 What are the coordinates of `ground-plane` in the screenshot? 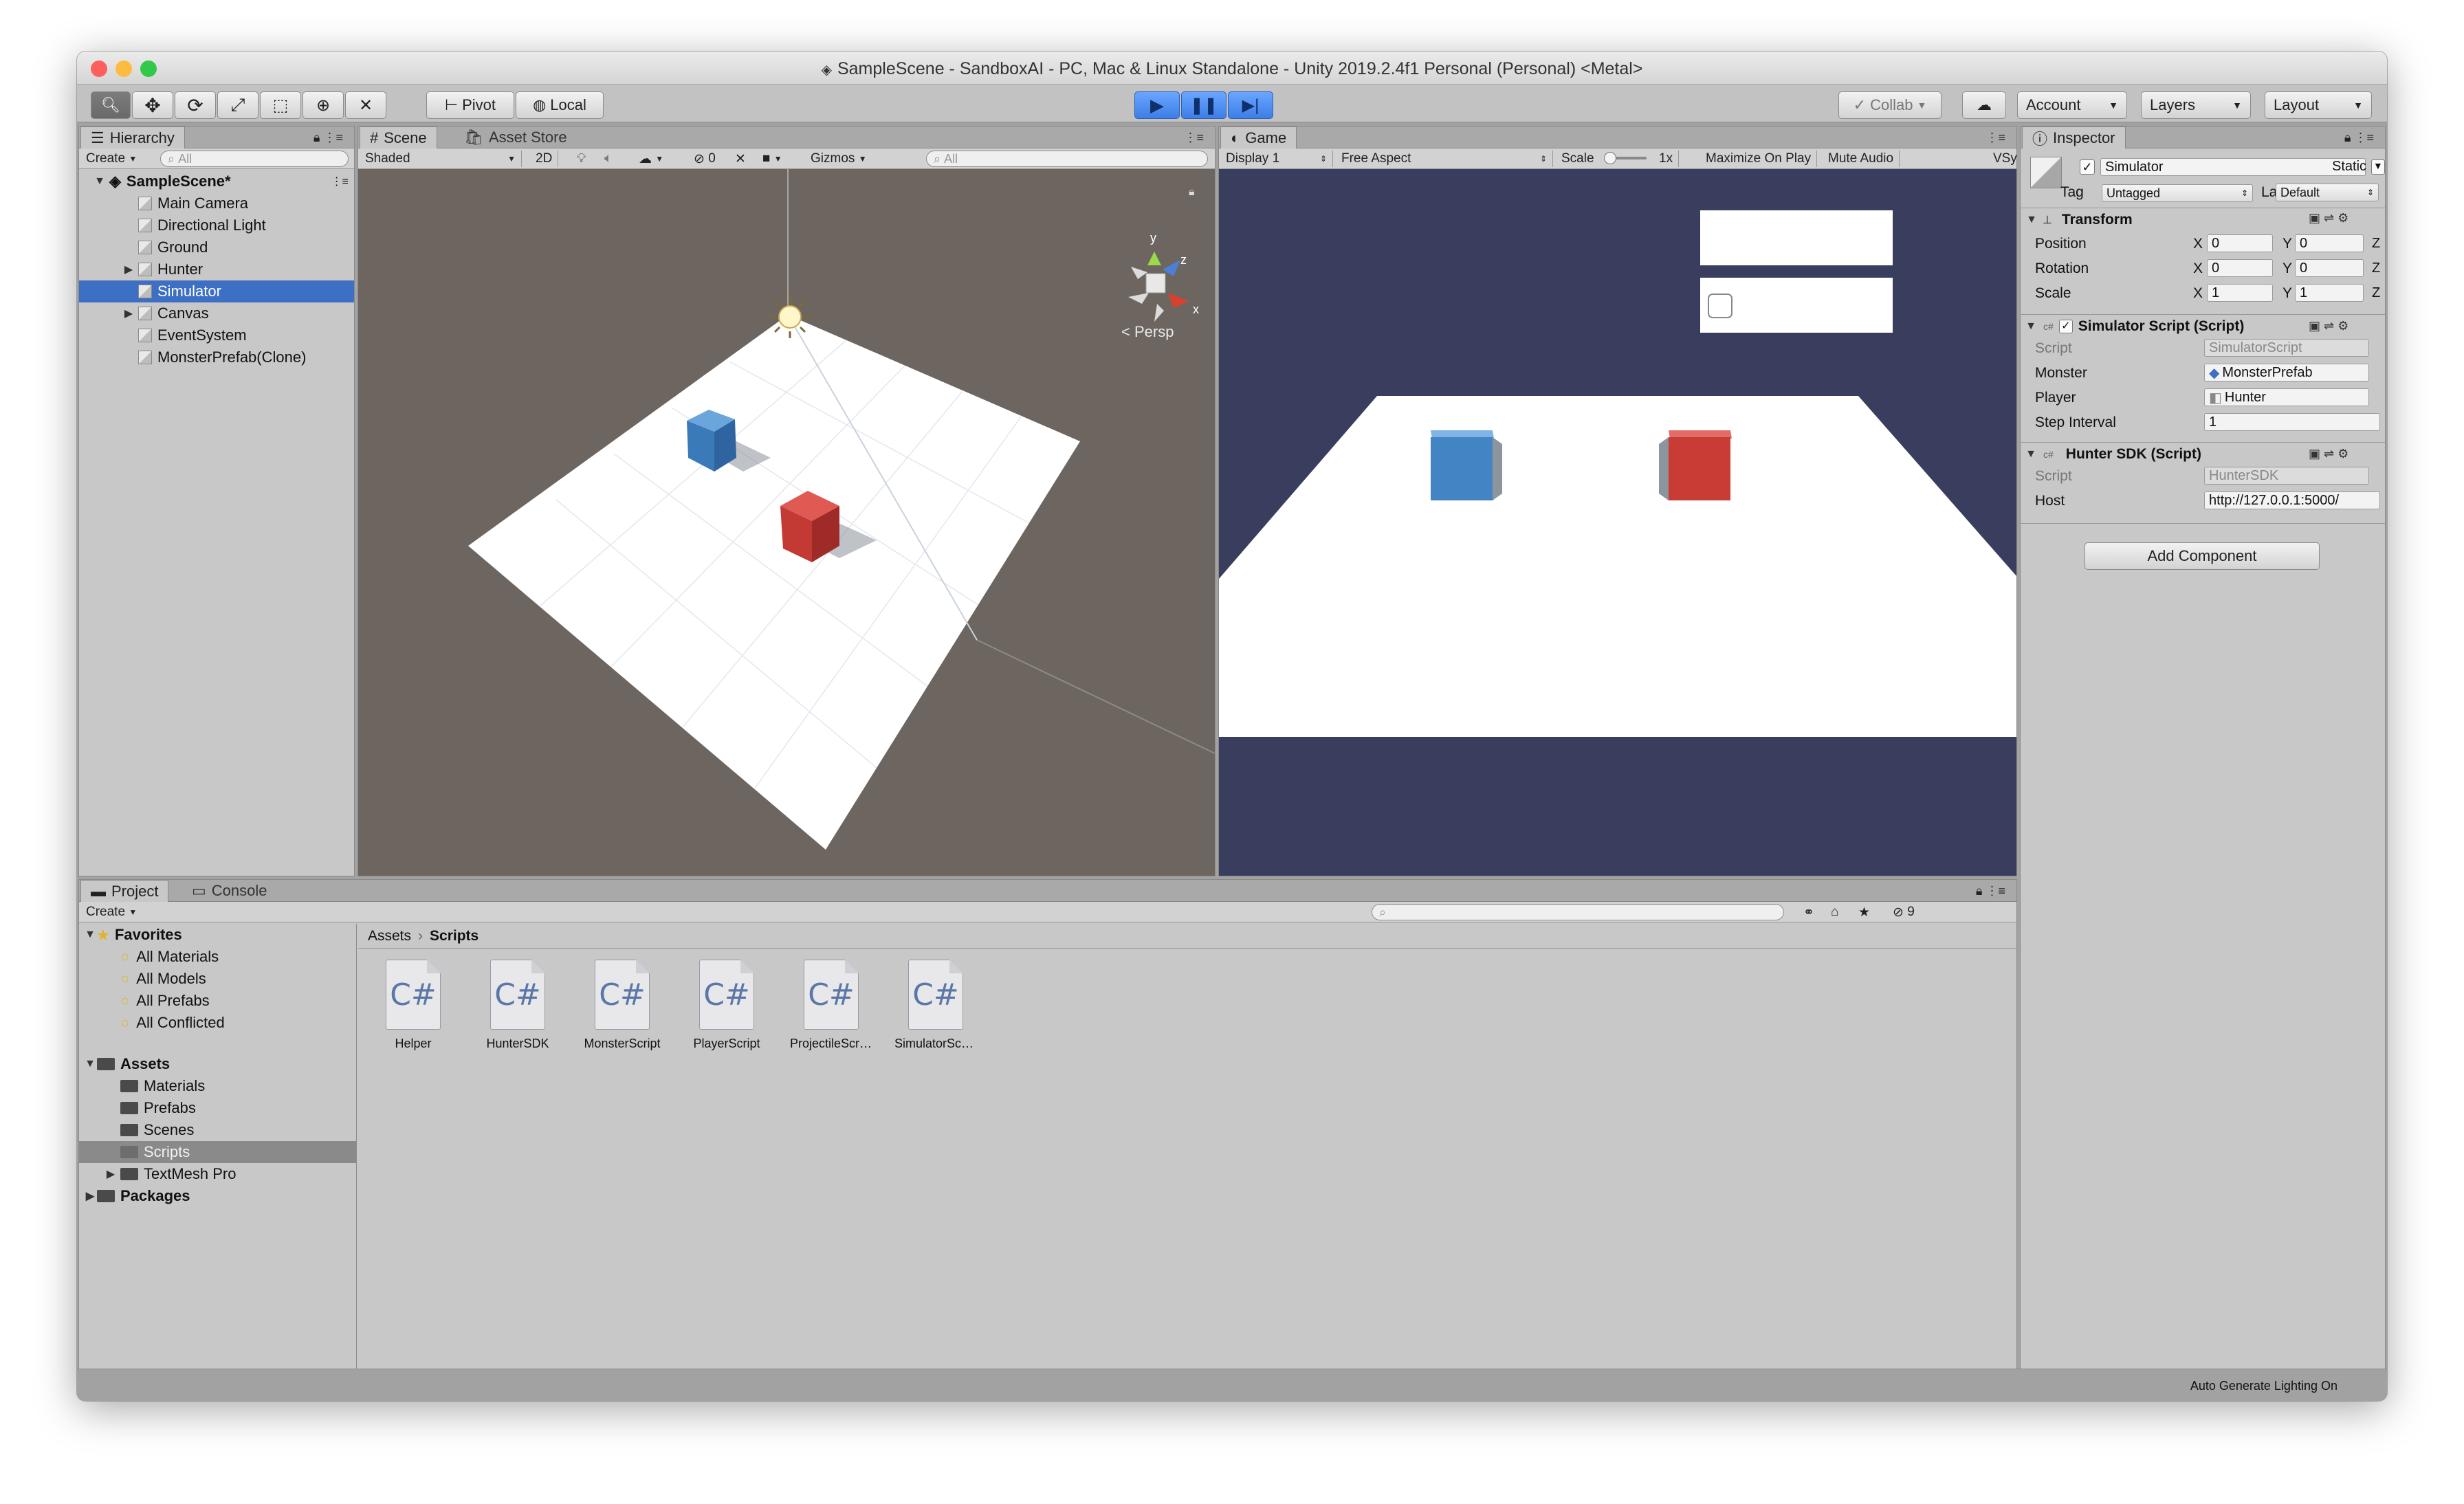 It's located at (774, 582).